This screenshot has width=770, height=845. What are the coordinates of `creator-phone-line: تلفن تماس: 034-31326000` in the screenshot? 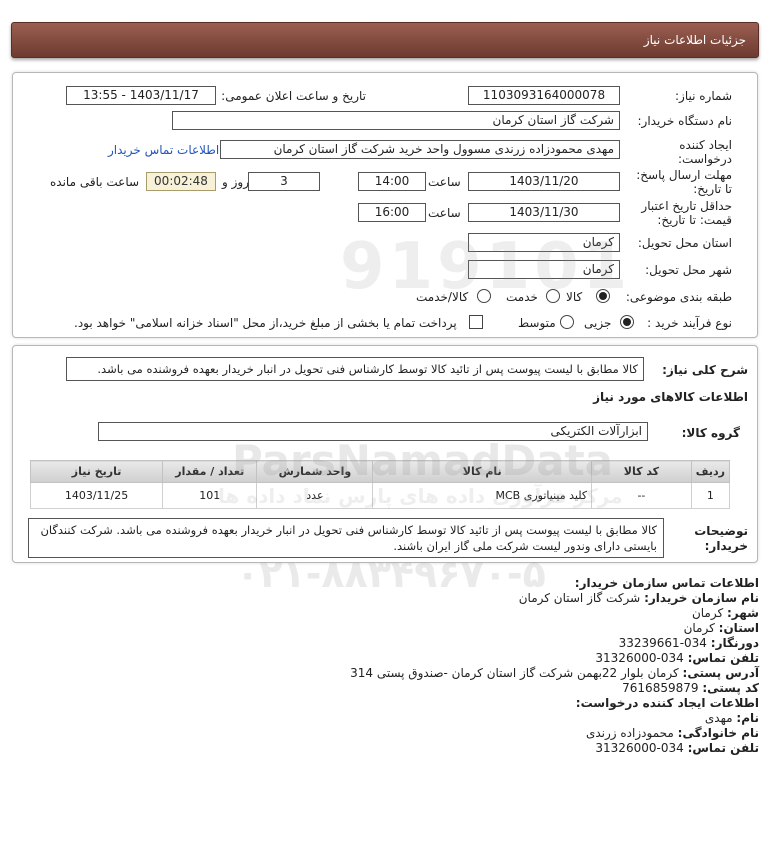 It's located at (677, 748).